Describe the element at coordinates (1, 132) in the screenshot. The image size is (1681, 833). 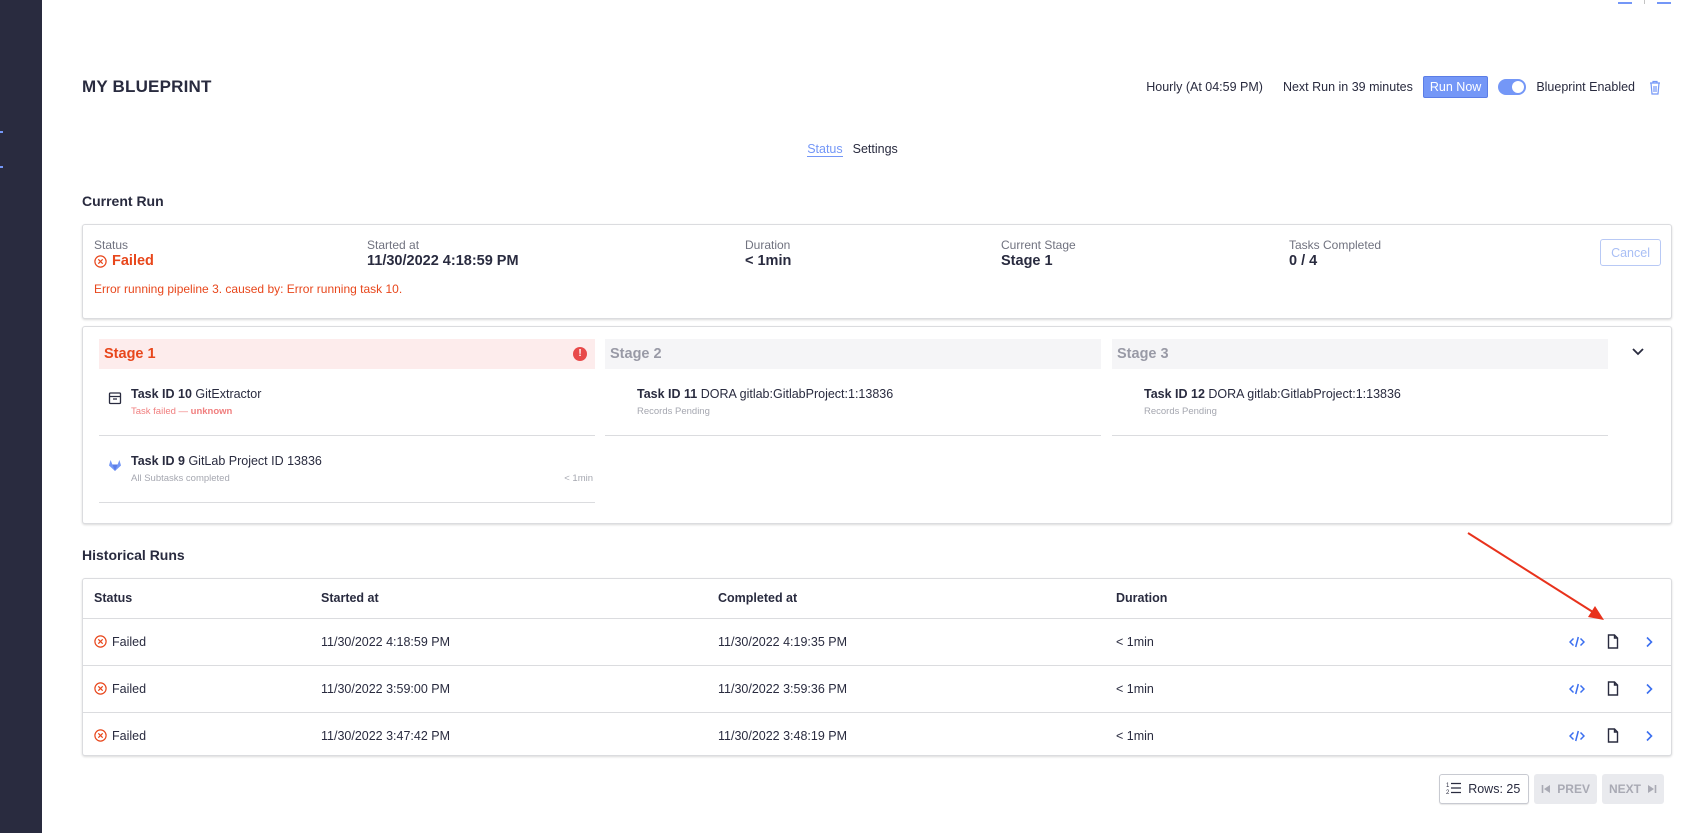
I see `sidebar-marker` at that location.